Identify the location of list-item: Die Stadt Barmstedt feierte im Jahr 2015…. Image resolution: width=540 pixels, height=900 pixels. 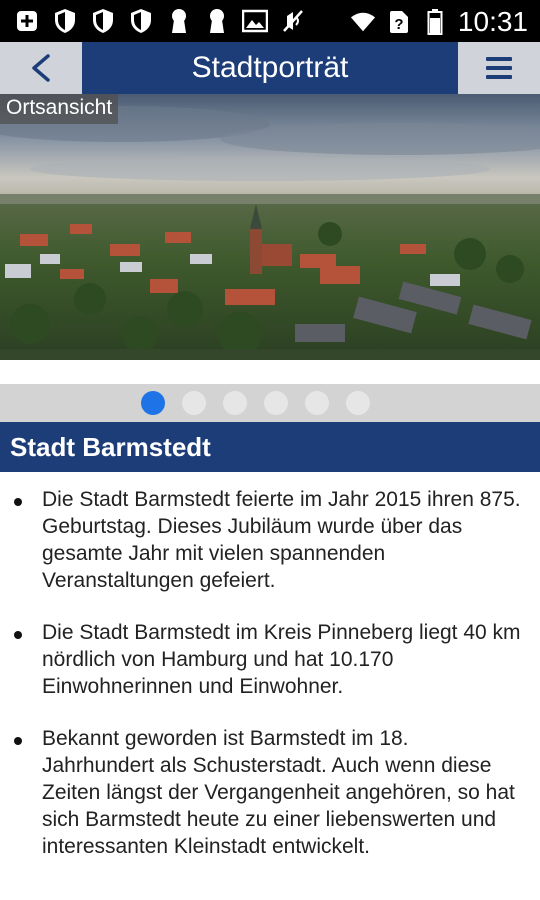
(270, 540).